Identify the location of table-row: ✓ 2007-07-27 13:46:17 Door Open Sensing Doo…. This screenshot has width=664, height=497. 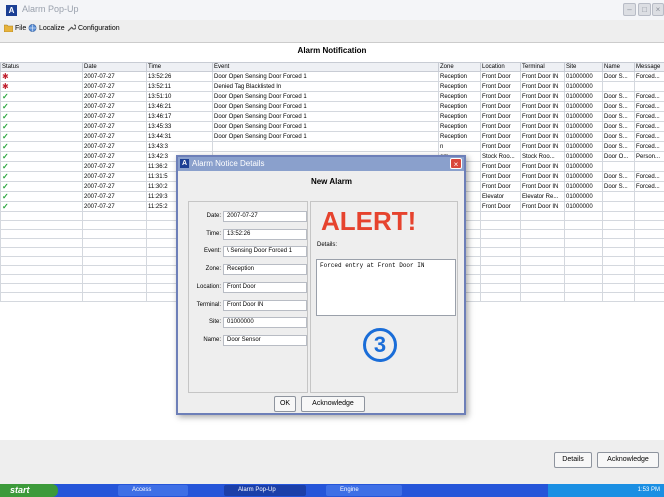
(332, 116).